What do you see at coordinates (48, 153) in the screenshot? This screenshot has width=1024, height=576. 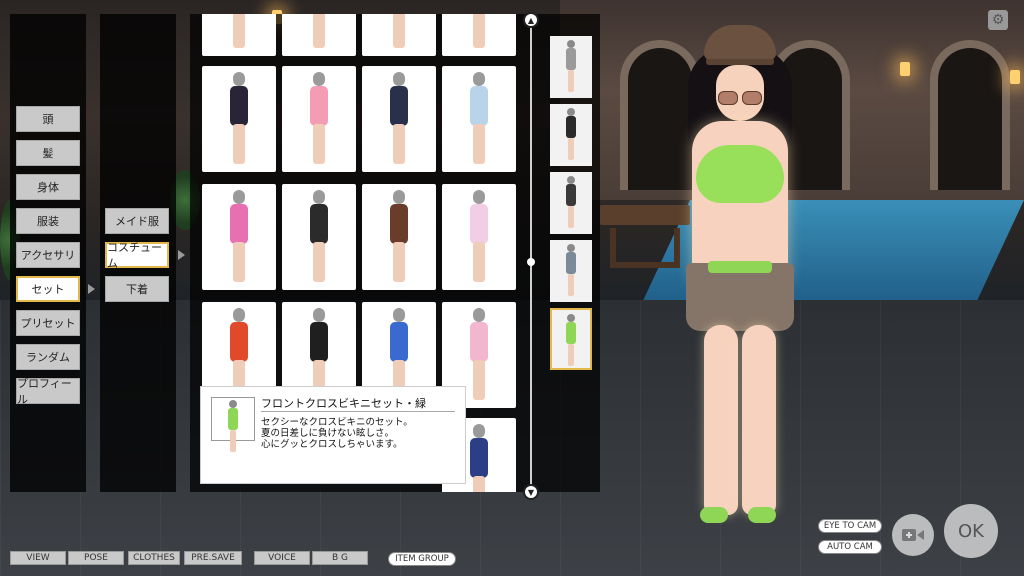 I see `category-button: 髪` at bounding box center [48, 153].